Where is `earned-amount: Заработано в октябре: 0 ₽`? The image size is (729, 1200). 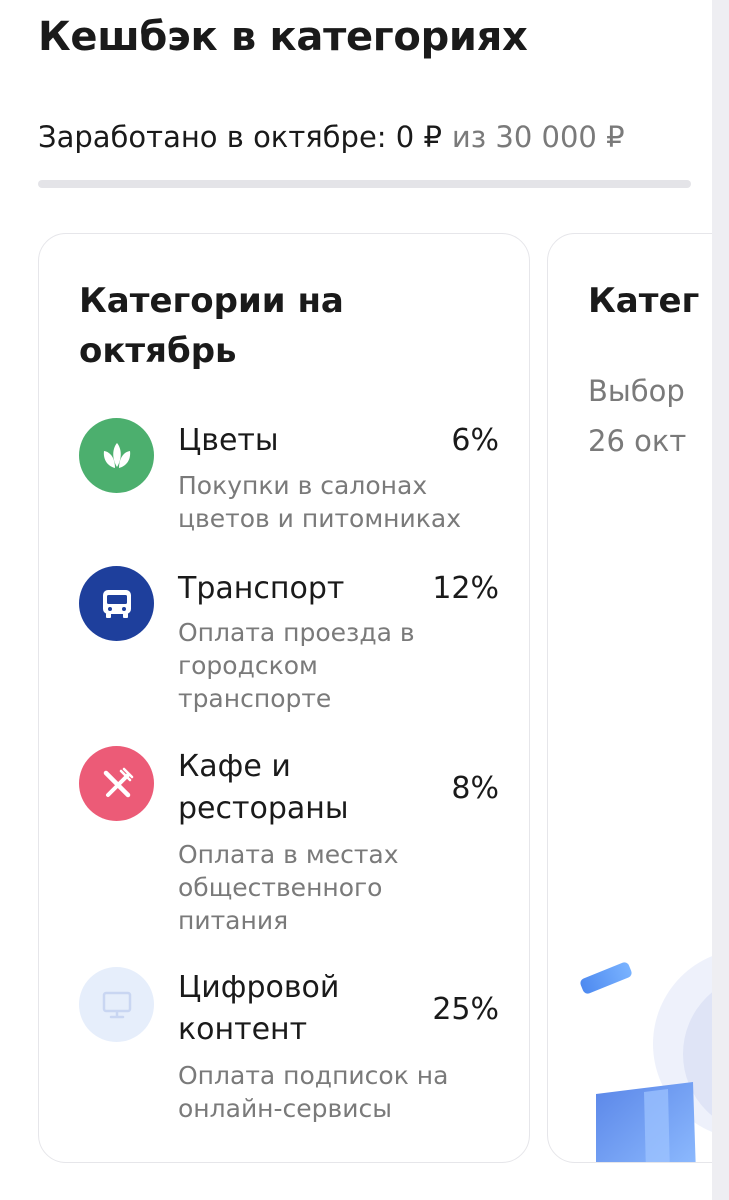
earned-amount: Заработано в октябре: 0 ₽ is located at coordinates (240, 137).